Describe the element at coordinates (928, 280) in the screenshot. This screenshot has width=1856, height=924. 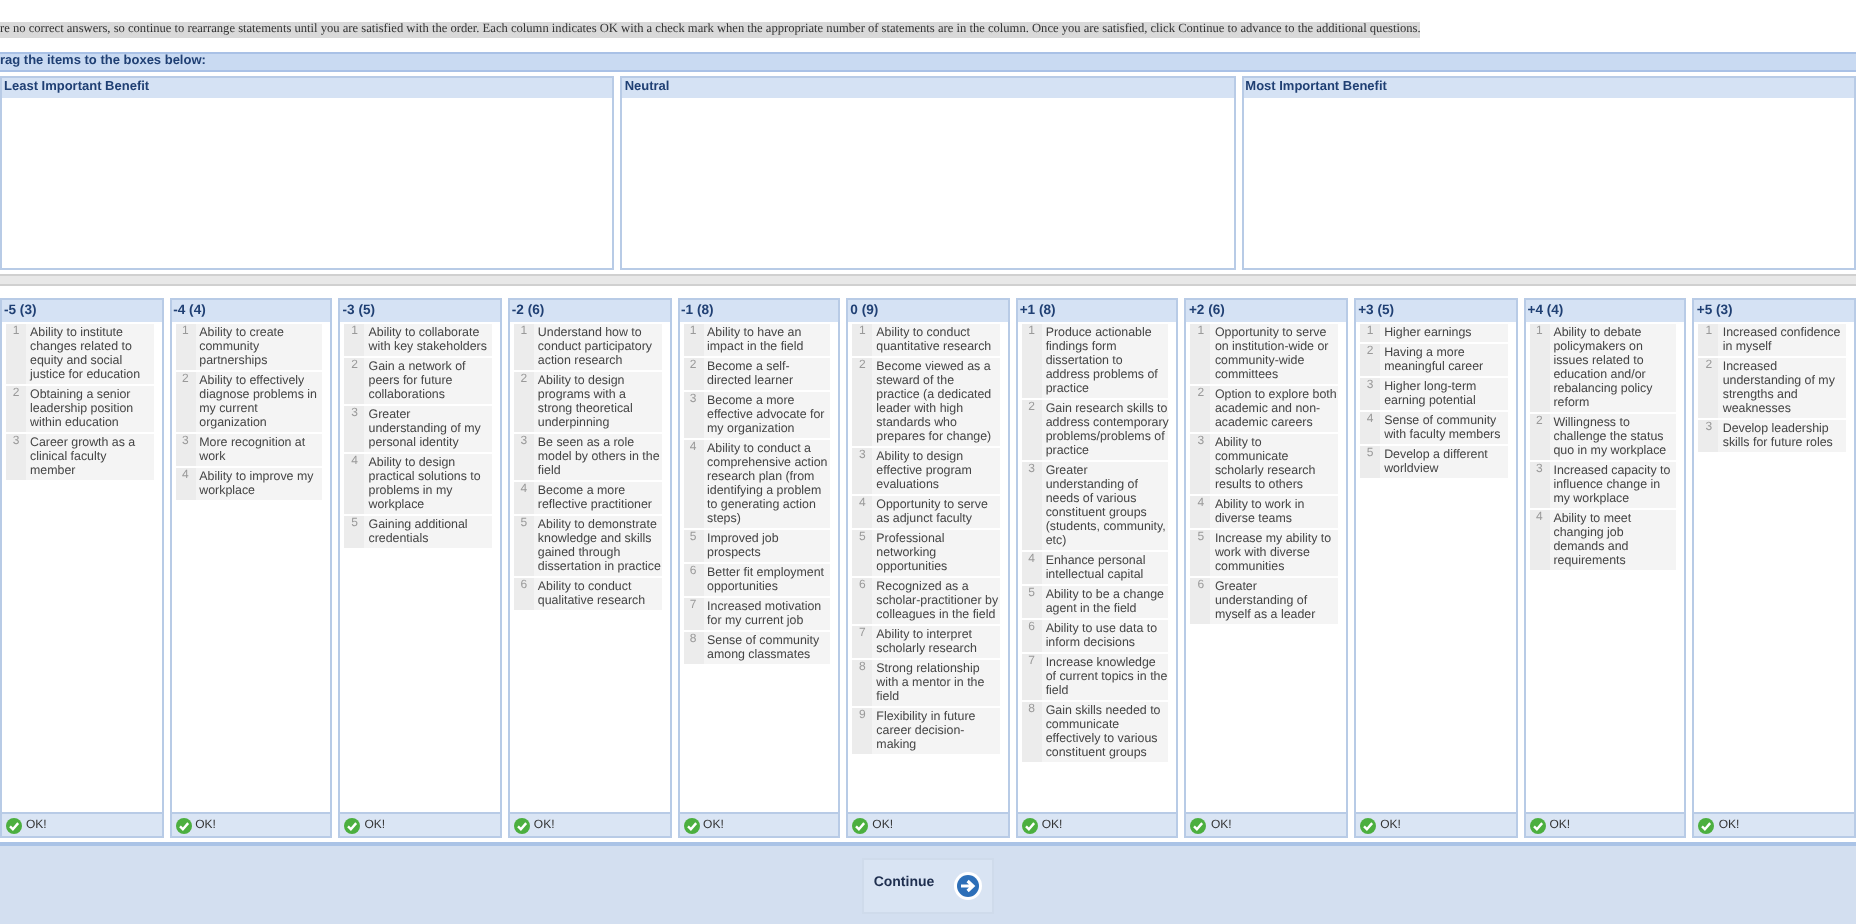
I see `horizontal-scrollbar` at that location.